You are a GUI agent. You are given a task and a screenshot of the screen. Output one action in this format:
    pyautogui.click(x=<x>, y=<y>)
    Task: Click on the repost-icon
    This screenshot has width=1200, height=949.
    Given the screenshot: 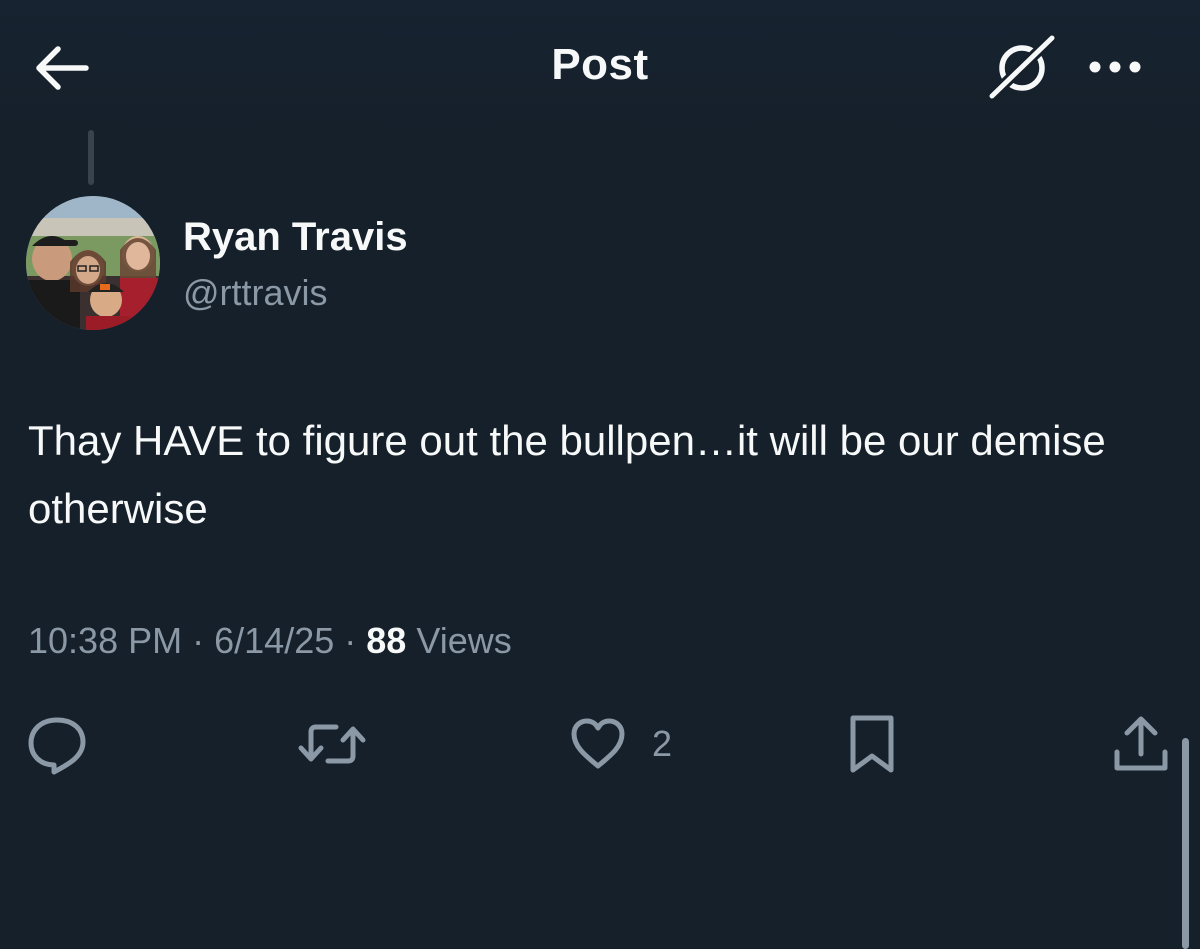 What is the action you would take?
    pyautogui.click(x=332, y=744)
    